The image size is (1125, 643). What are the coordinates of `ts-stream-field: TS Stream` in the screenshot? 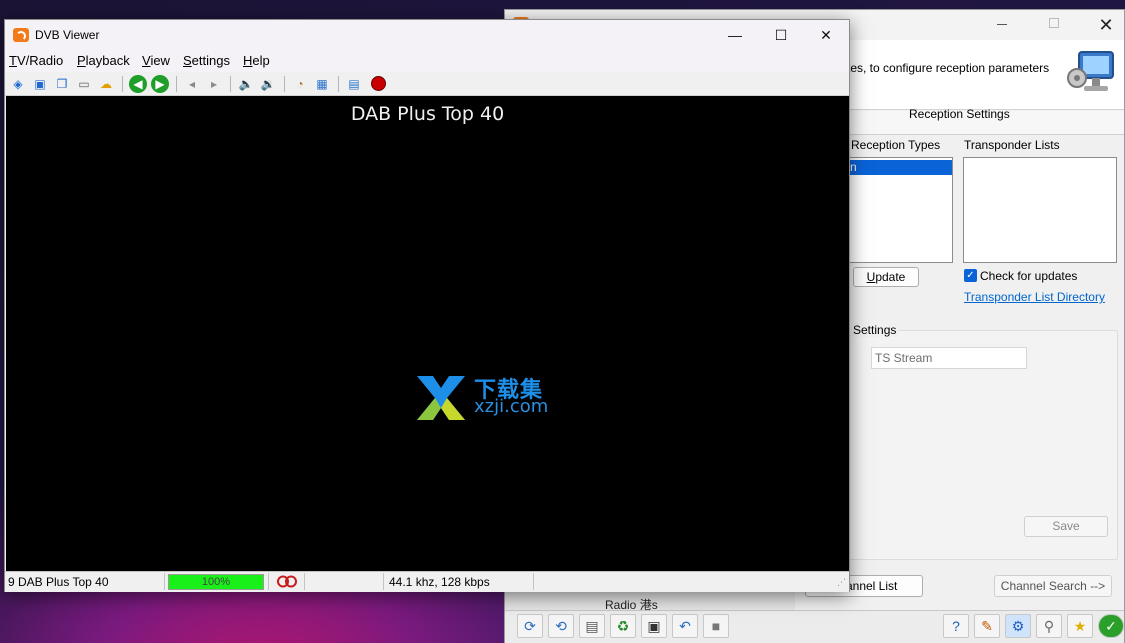 It's located at (949, 358).